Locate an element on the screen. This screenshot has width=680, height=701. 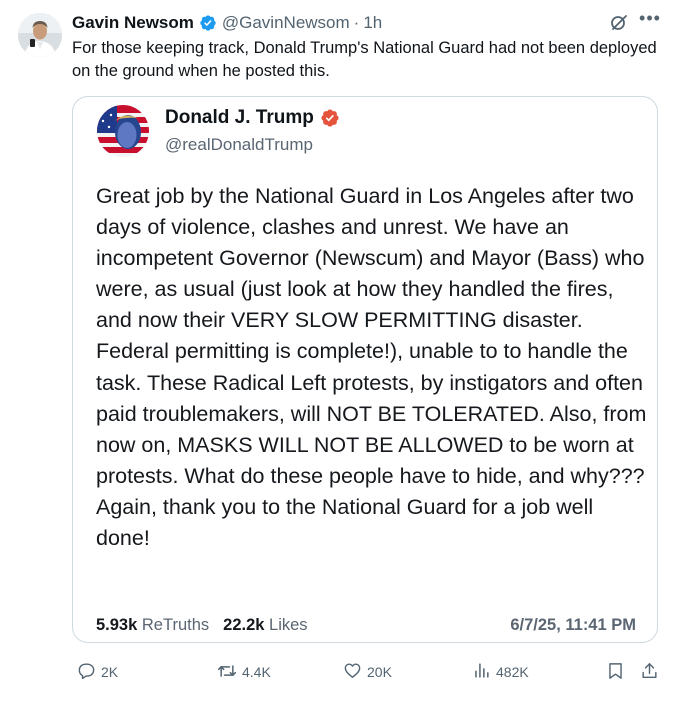
like-icon is located at coordinates (355, 672).